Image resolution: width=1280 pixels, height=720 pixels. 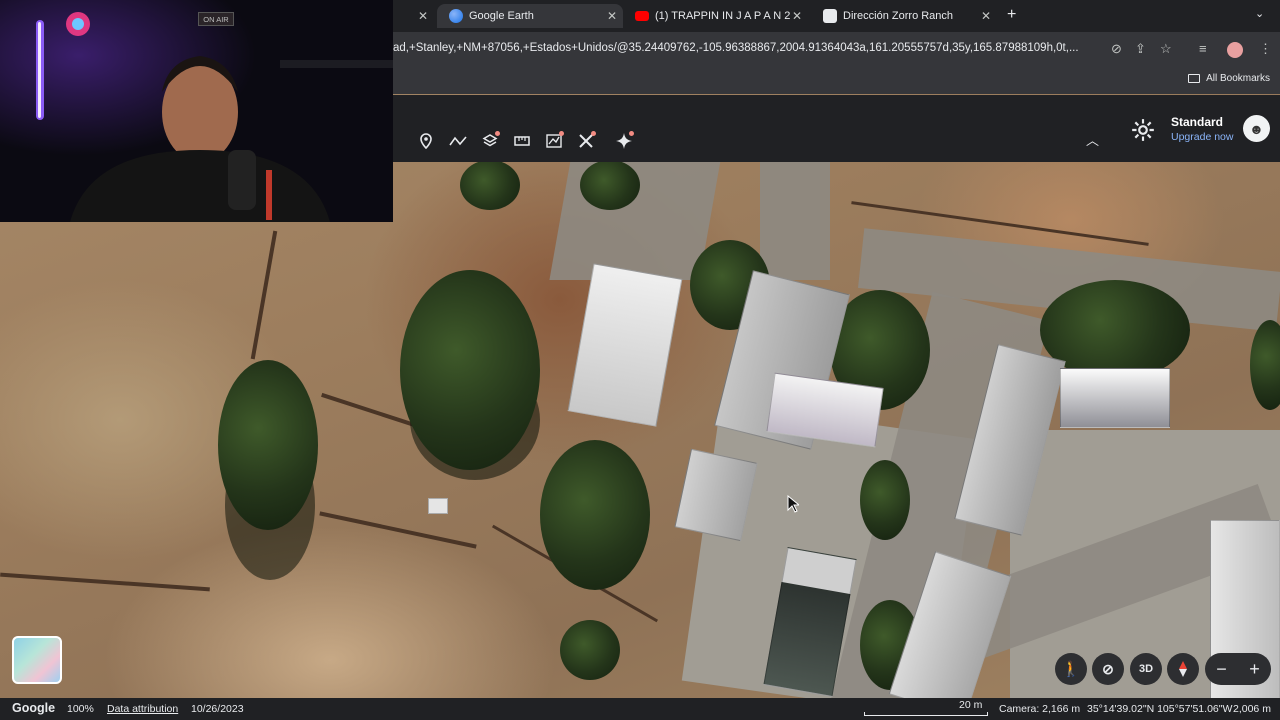 I want to click on path-icon, so click(x=458, y=141).